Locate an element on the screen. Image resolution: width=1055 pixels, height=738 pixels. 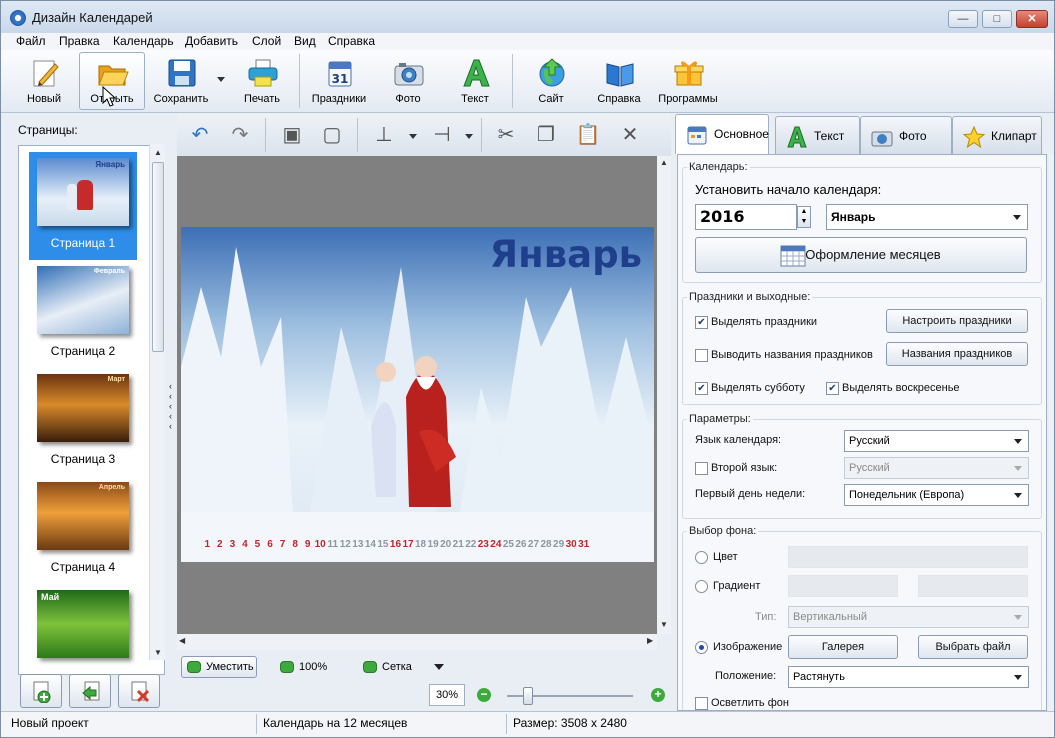
menu-layer: Слой is located at coordinates (266, 41).